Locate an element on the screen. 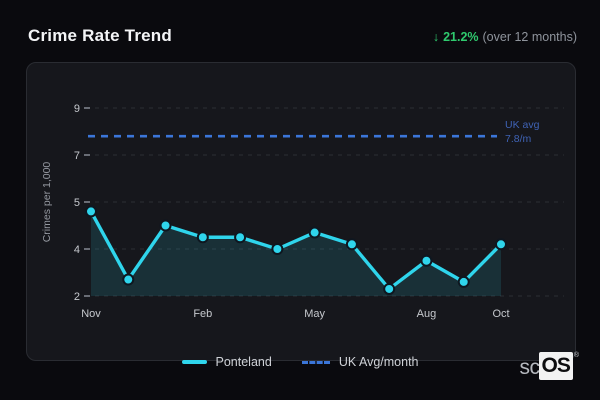 This screenshot has height=400, width=600. data-point-apr is located at coordinates (277, 249).